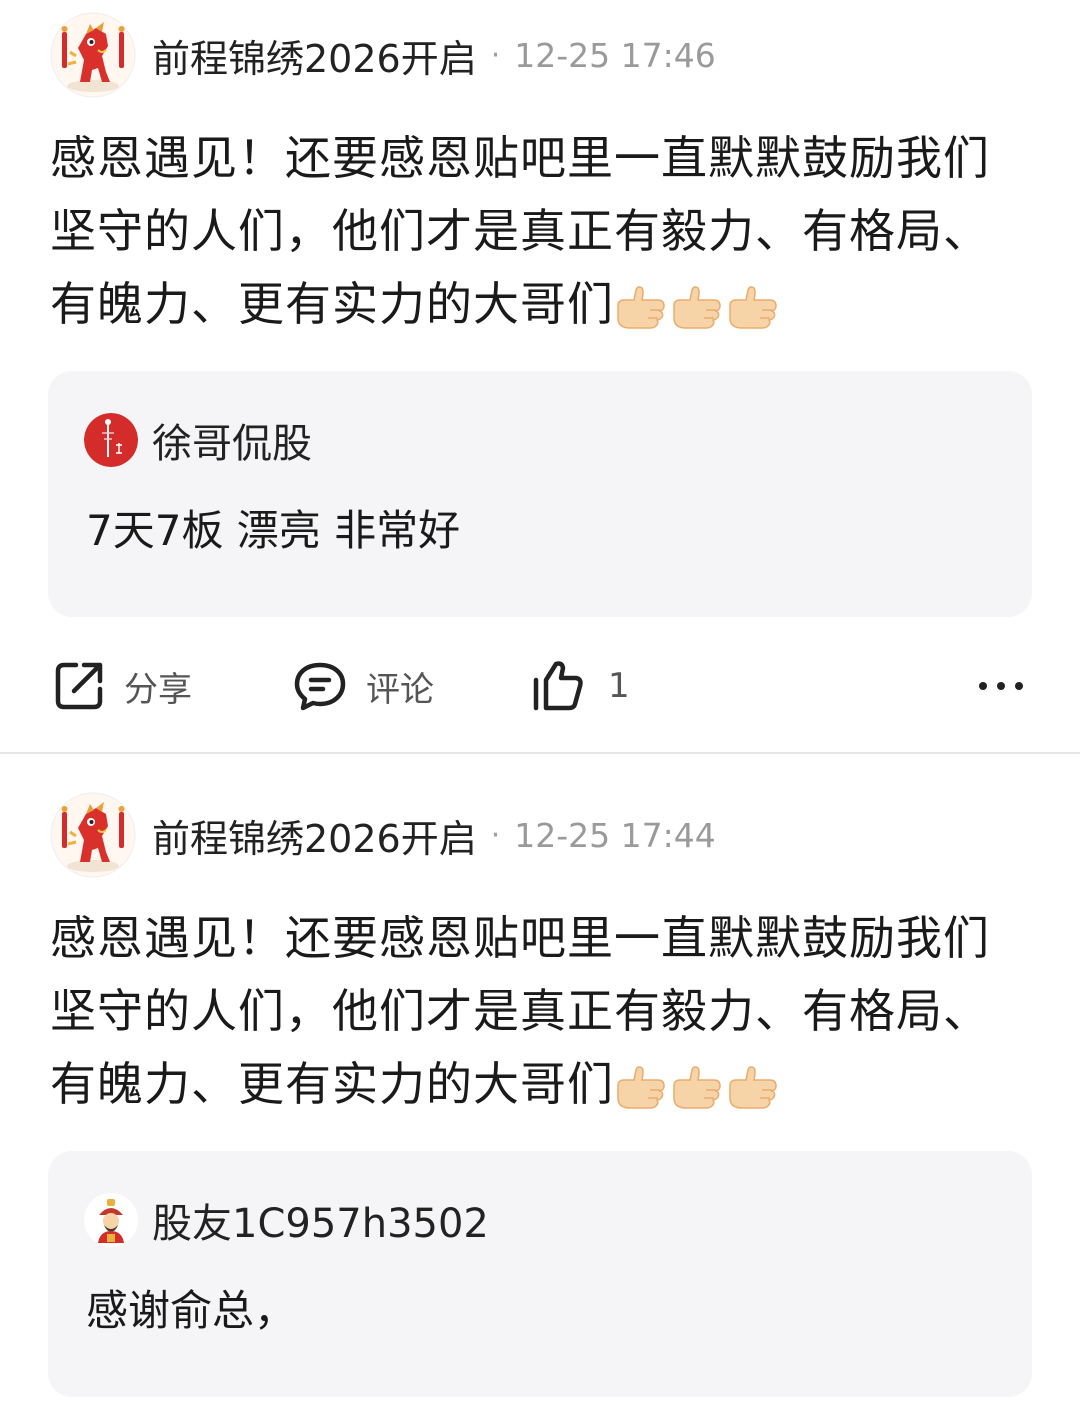 Image resolution: width=1080 pixels, height=1412 pixels. I want to click on more-dots-icon, so click(1001, 686).